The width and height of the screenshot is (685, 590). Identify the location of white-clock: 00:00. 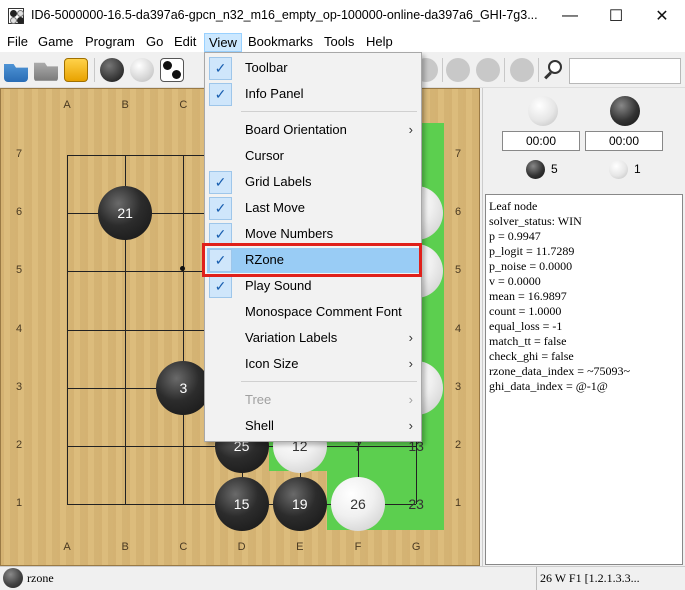
(624, 141).